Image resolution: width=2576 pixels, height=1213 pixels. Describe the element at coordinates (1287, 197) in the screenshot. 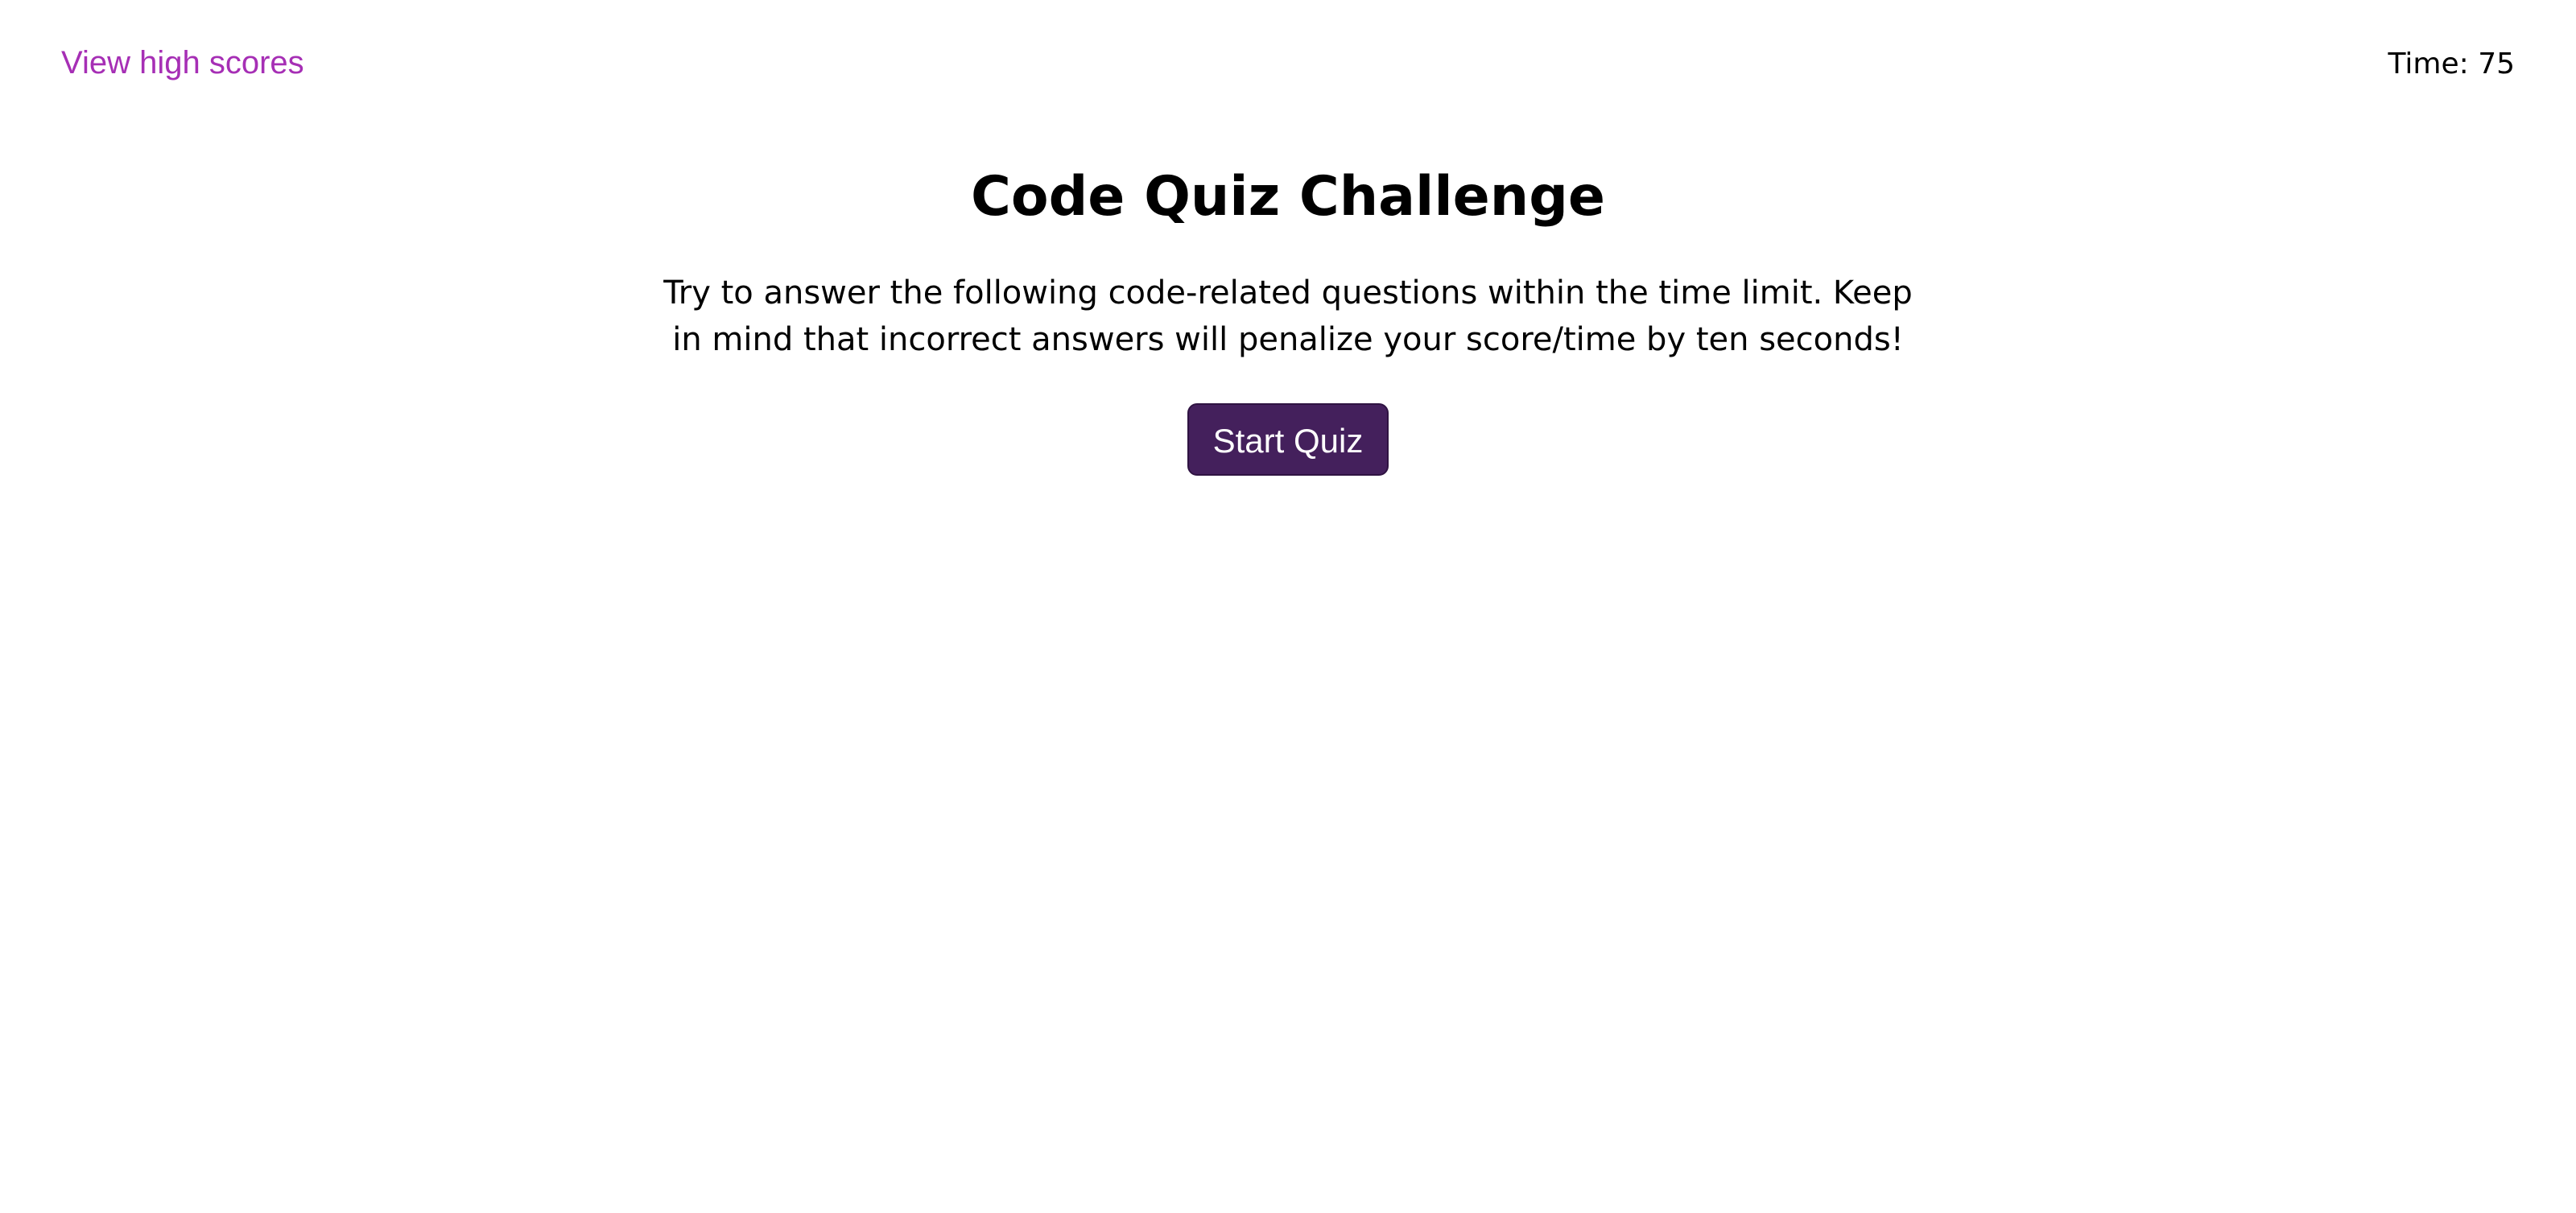

I see `page-title: Code Quiz Challenge` at that location.